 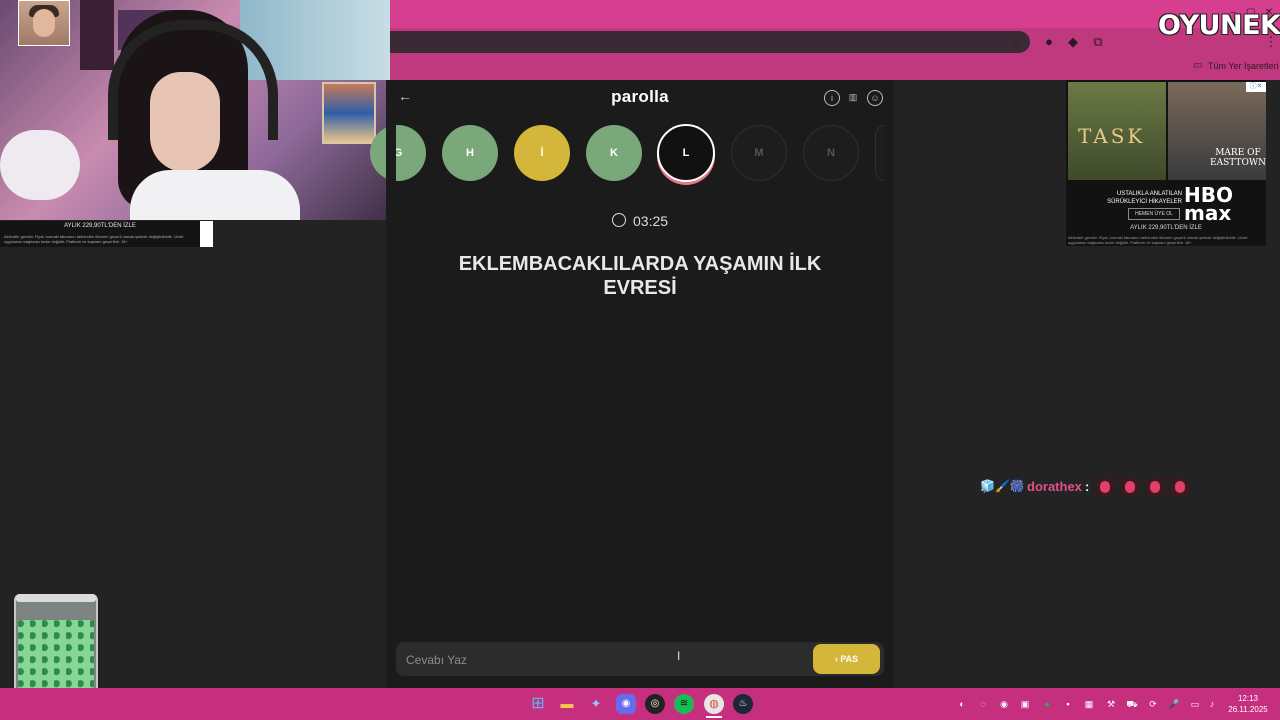 What do you see at coordinates (206, 234) in the screenshot?
I see `ad-divider` at bounding box center [206, 234].